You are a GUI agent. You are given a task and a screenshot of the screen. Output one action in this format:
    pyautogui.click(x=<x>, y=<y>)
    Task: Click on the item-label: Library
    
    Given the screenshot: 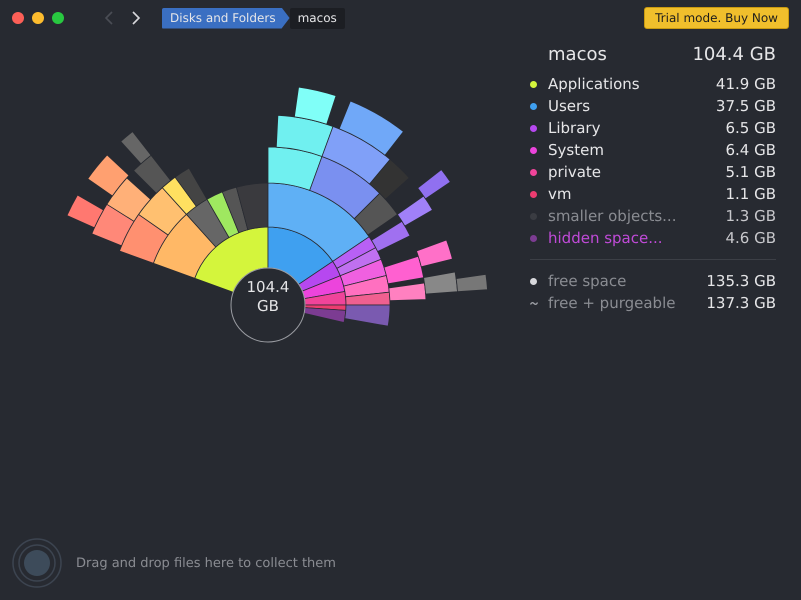 What is the action you would take?
    pyautogui.click(x=637, y=128)
    